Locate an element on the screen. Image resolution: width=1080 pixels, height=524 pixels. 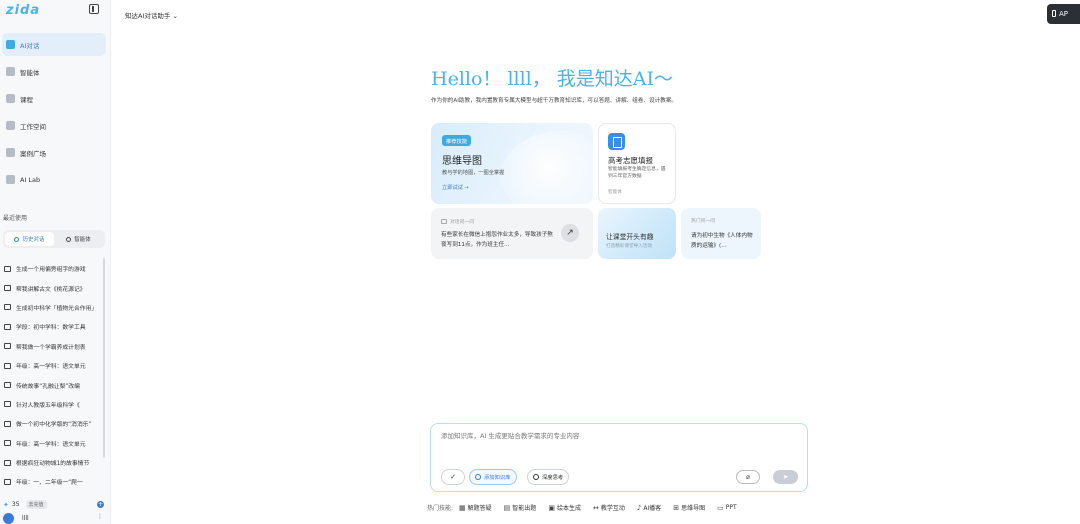
sidebar-nav: AI对话 智能体 课程 工作空间 案例广场 AI Lab is located at coordinates (54, 114).